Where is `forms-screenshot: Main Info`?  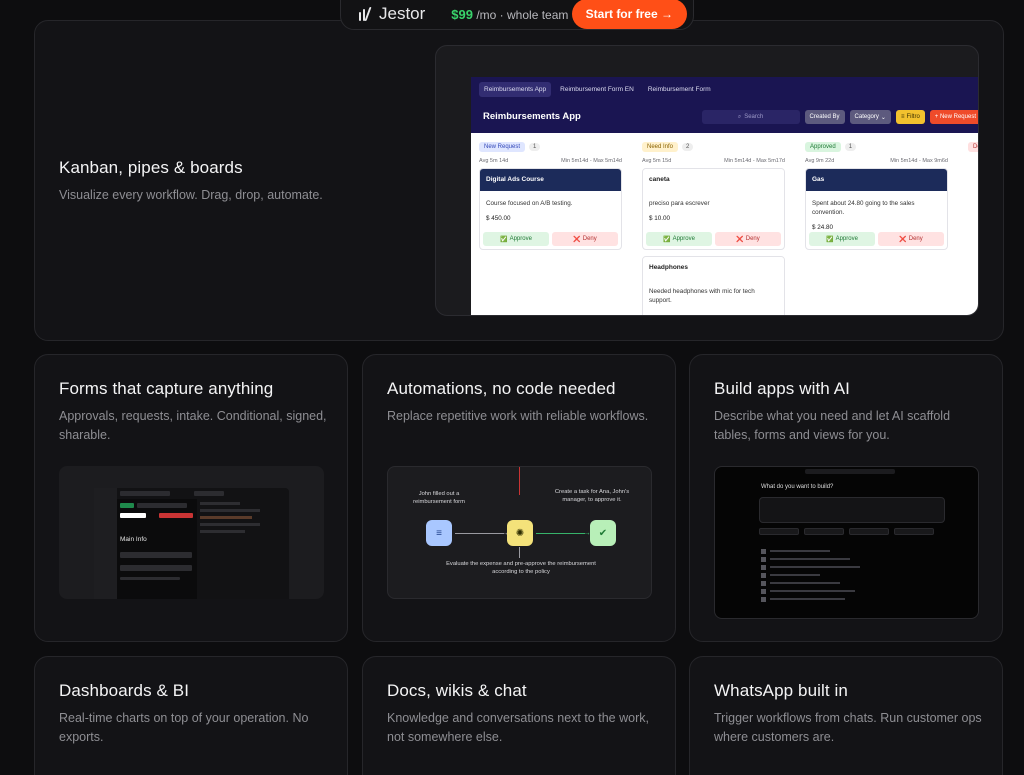
forms-screenshot: Main Info is located at coordinates (191, 532).